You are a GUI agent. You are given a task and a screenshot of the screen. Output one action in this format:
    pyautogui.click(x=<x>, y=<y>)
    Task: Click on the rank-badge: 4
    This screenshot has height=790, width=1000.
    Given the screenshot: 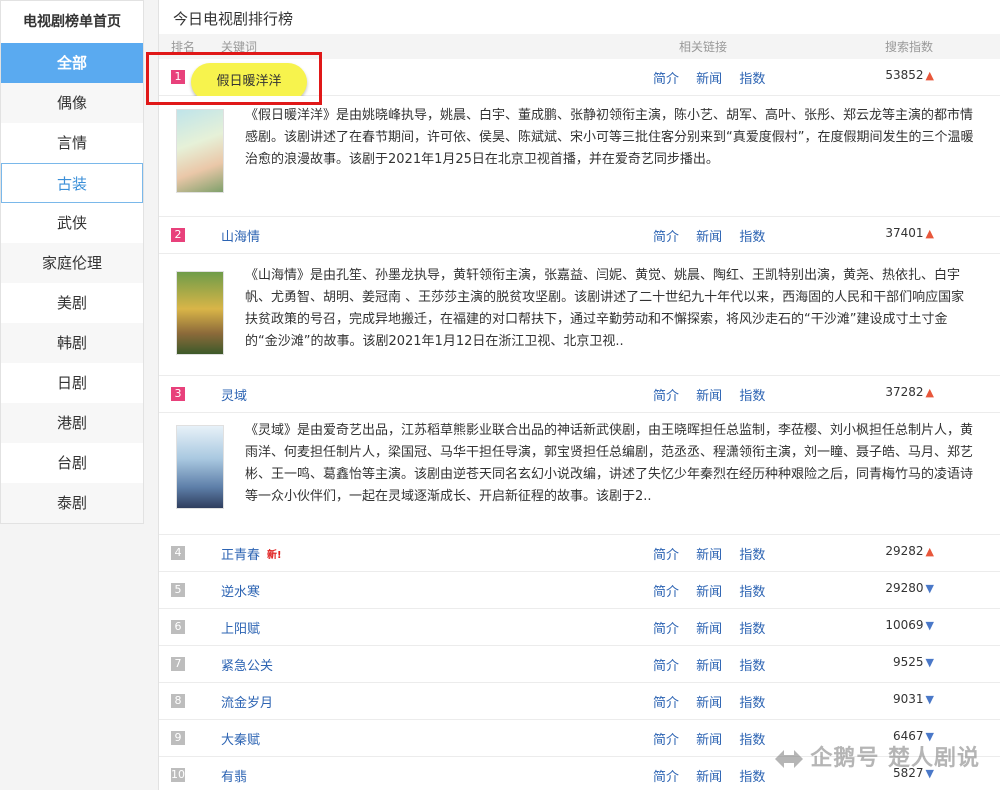 What is the action you would take?
    pyautogui.click(x=178, y=553)
    